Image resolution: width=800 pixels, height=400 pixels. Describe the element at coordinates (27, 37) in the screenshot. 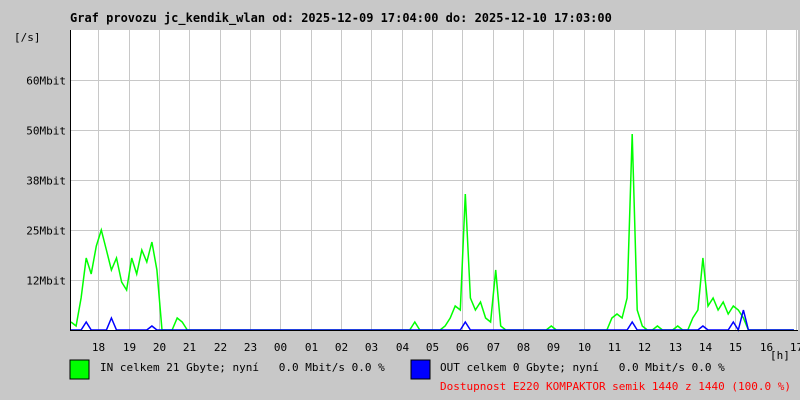

I see `y-axis-label: [/s]` at that location.